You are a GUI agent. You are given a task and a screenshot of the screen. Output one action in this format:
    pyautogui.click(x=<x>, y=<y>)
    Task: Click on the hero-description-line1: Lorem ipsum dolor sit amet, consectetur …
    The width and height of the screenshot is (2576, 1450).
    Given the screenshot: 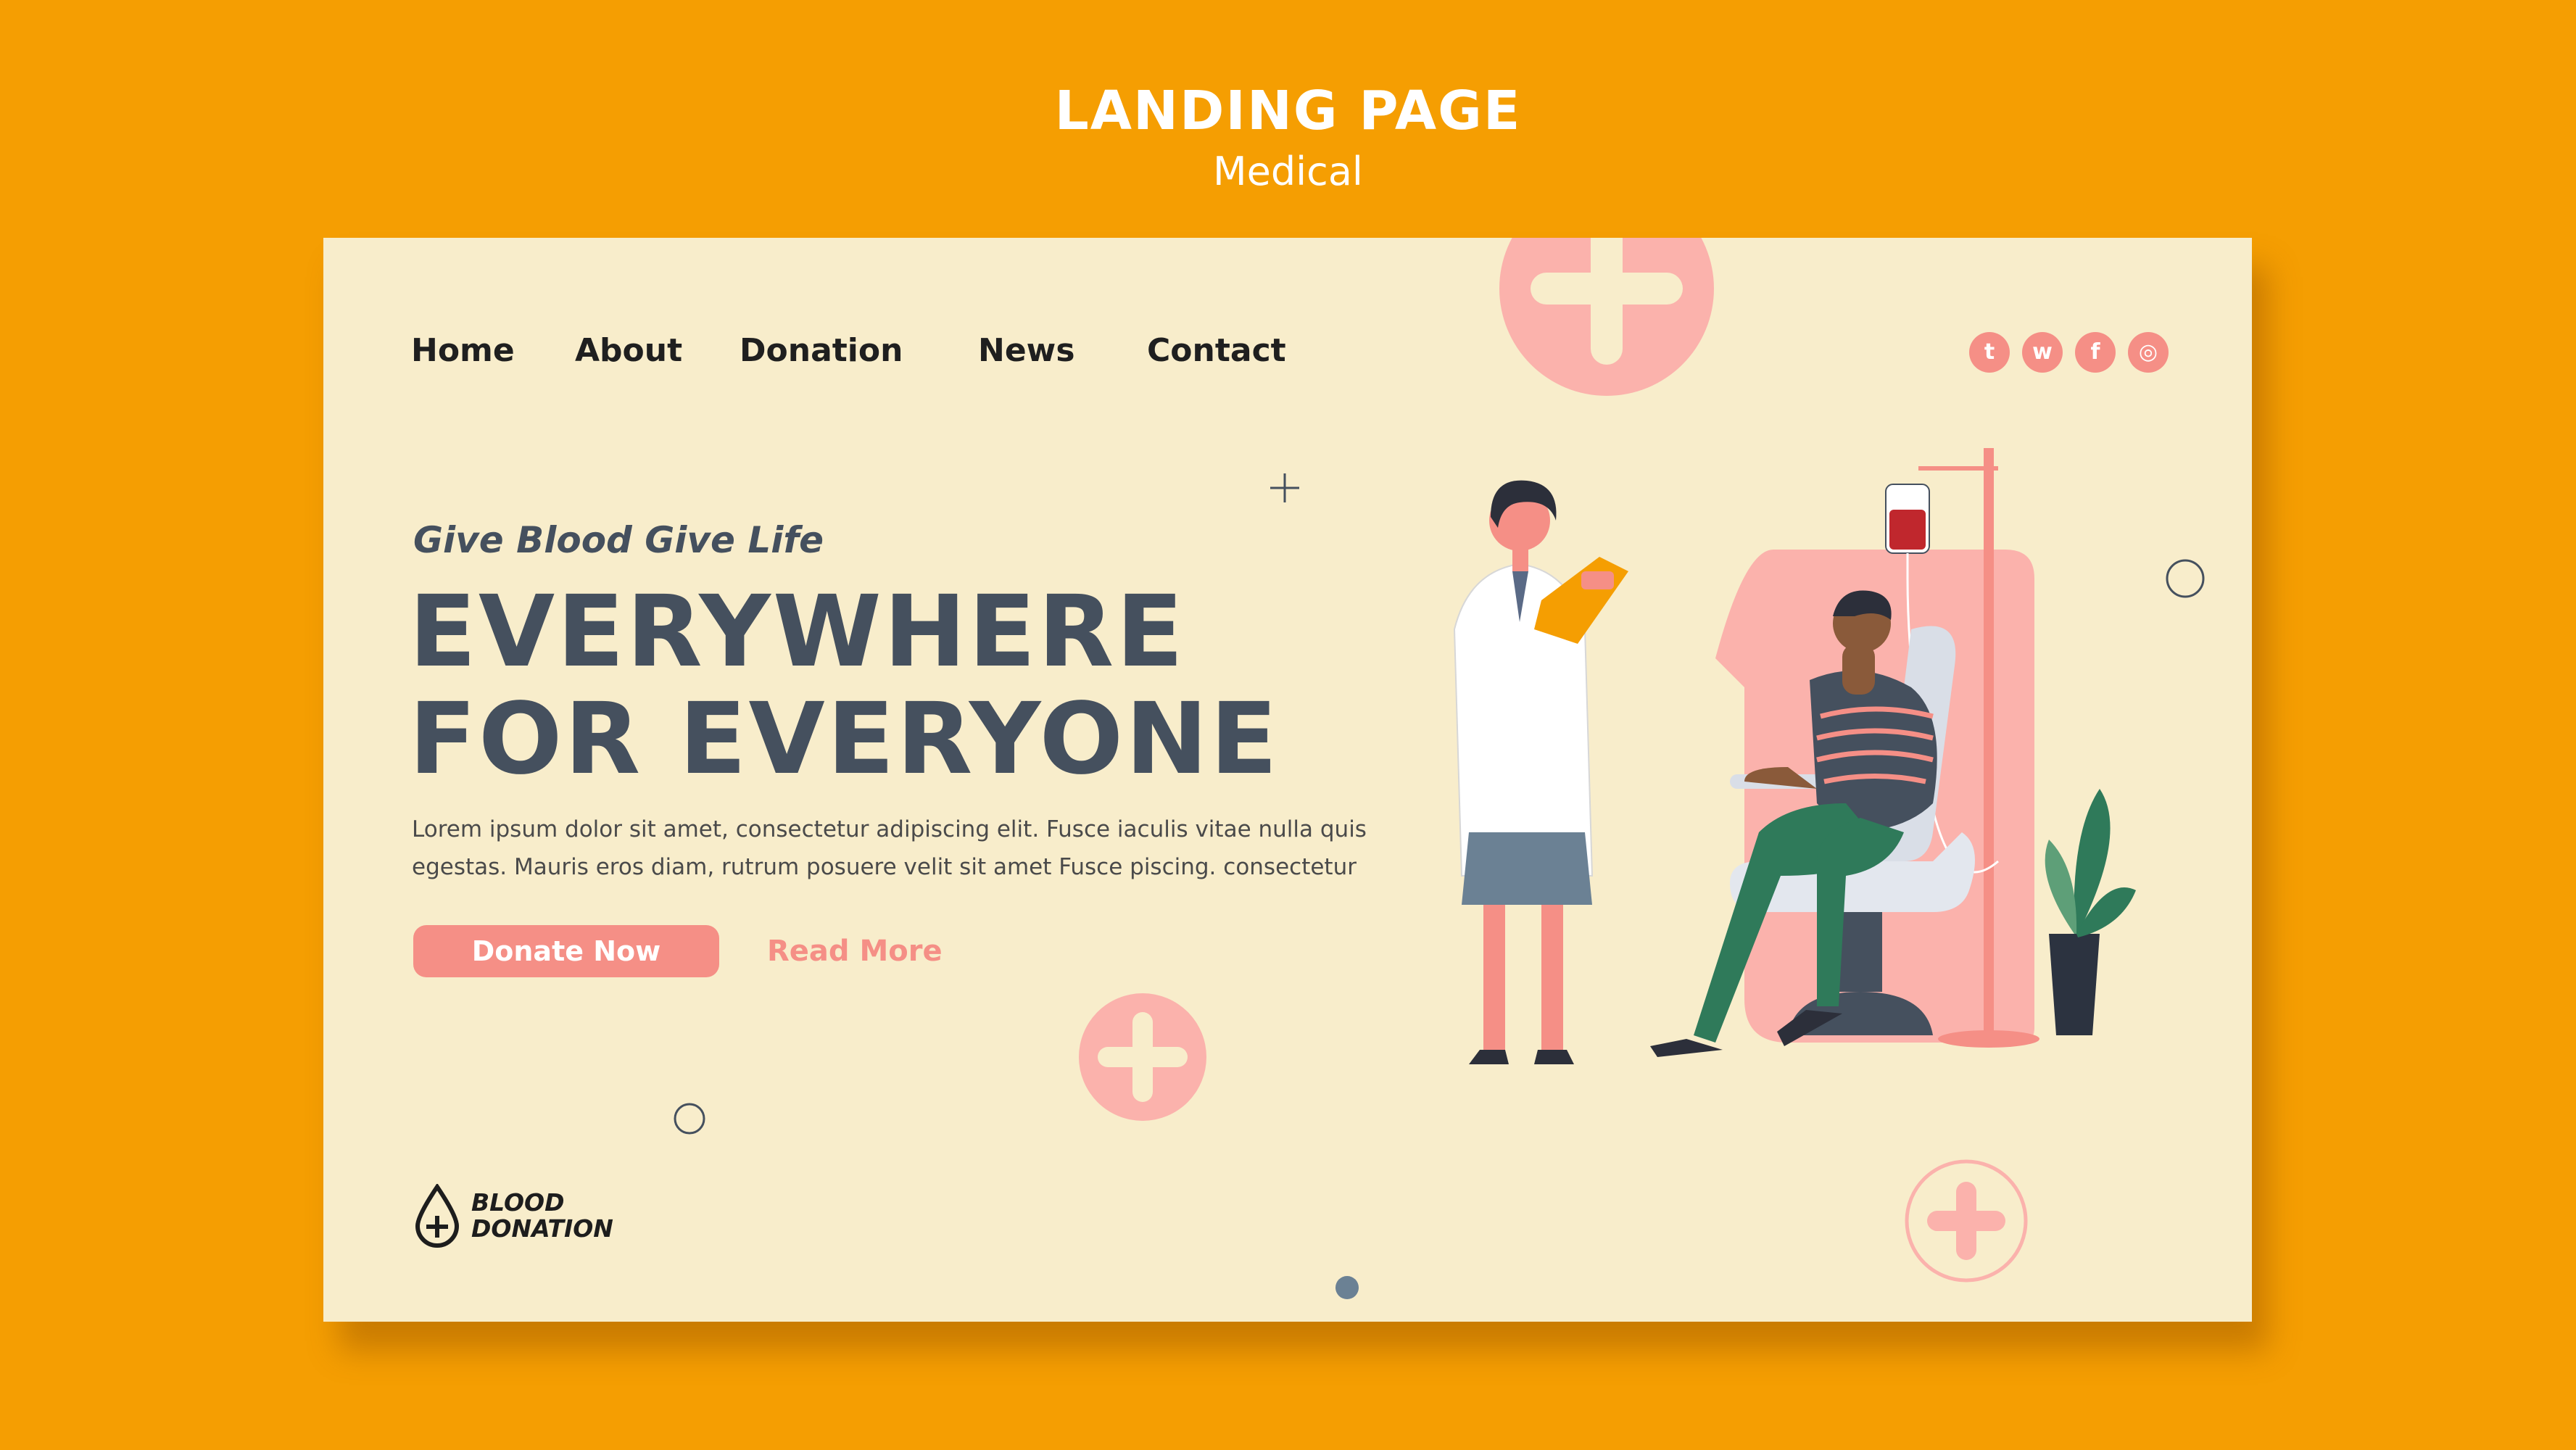 What is the action you would take?
    pyautogui.click(x=890, y=829)
    